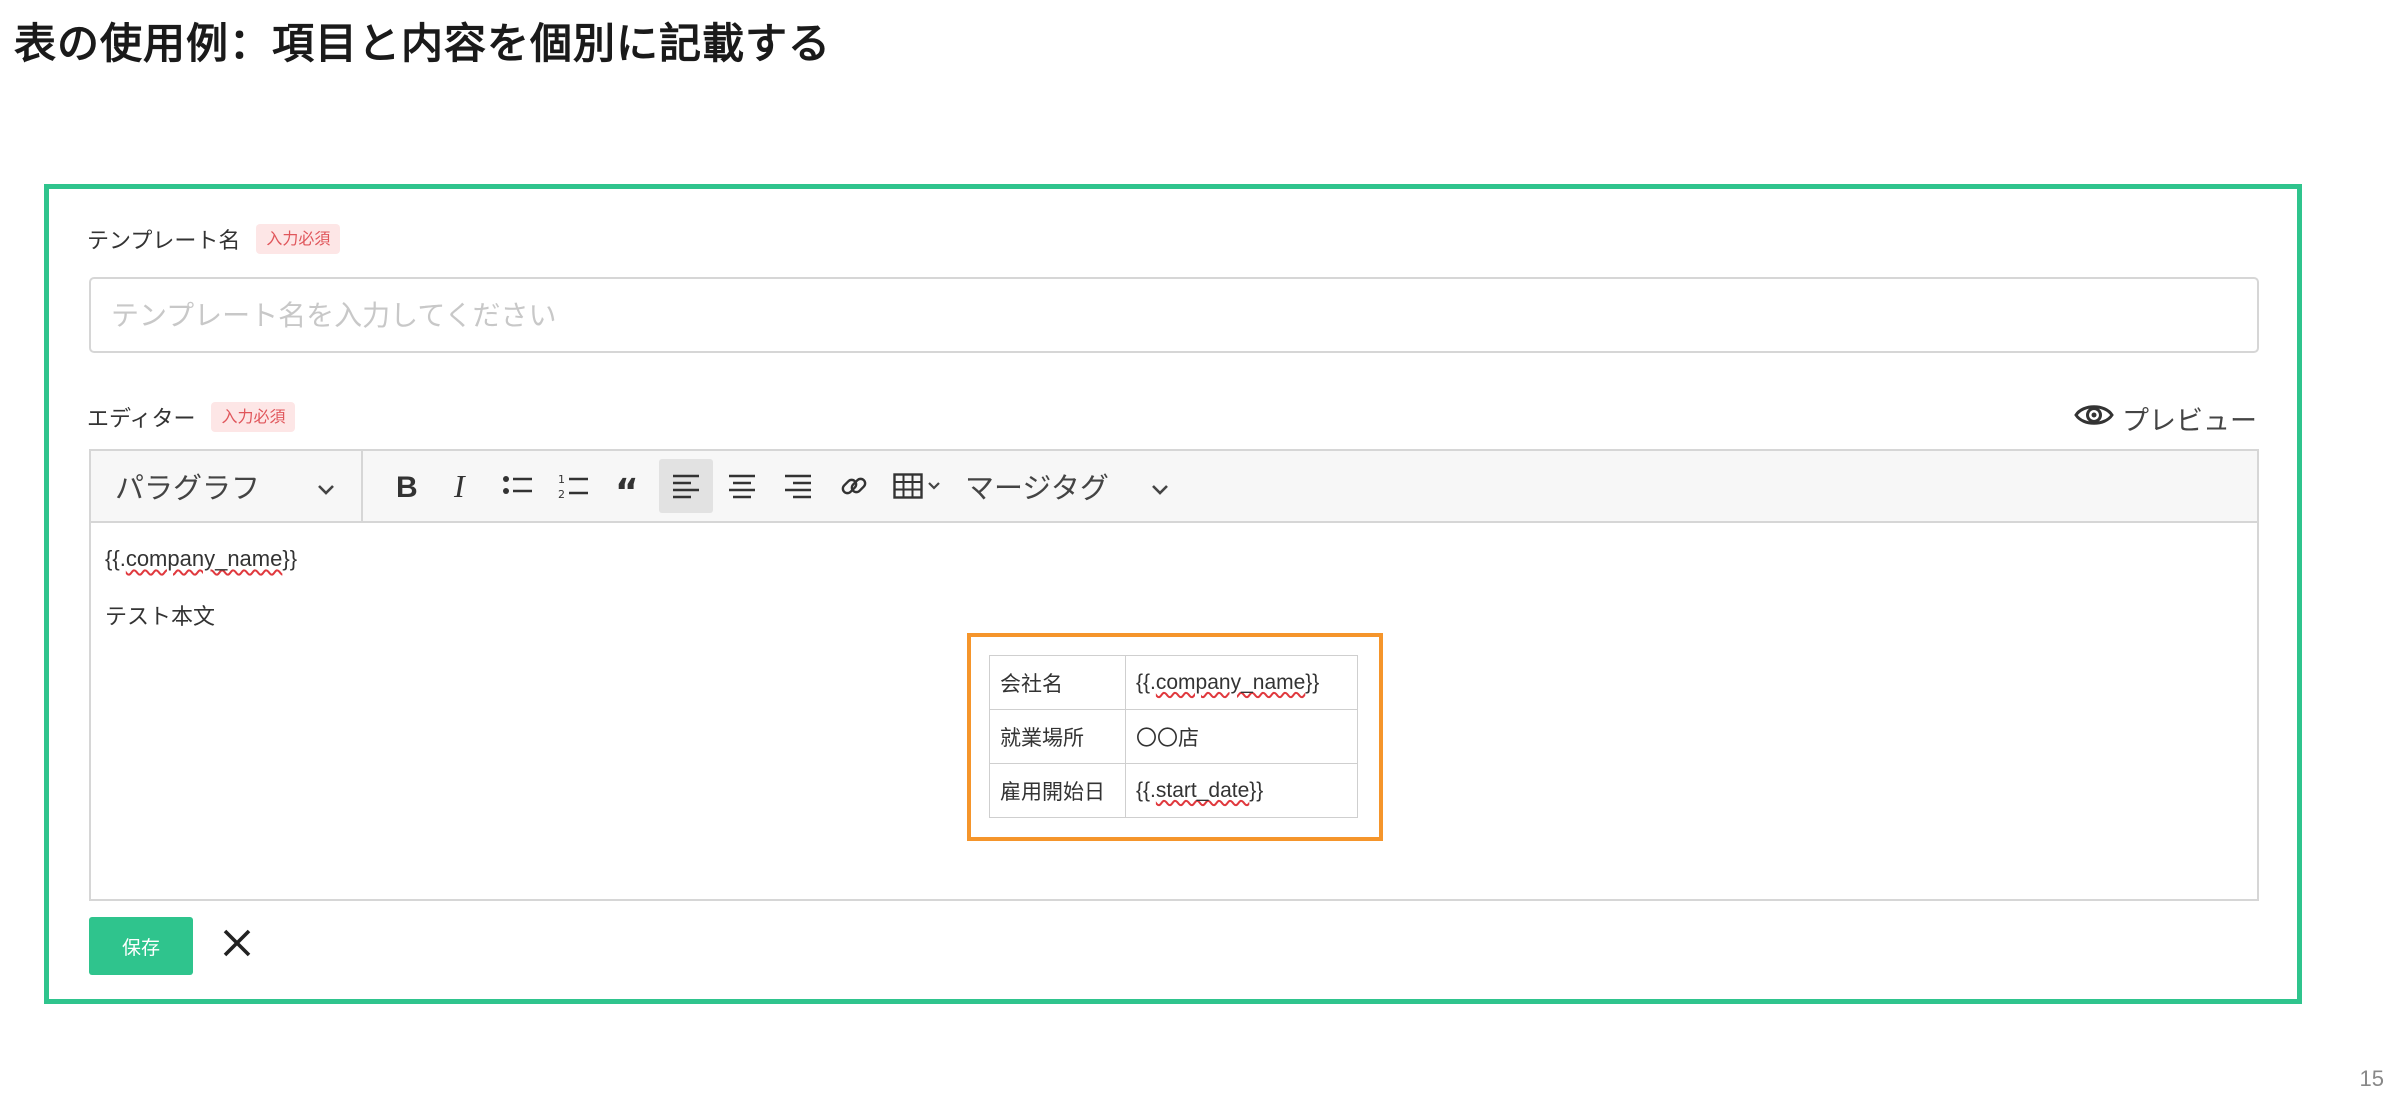 The width and height of the screenshot is (2400, 1106). I want to click on table-key-cell: 雇用開始日, so click(1057, 790).